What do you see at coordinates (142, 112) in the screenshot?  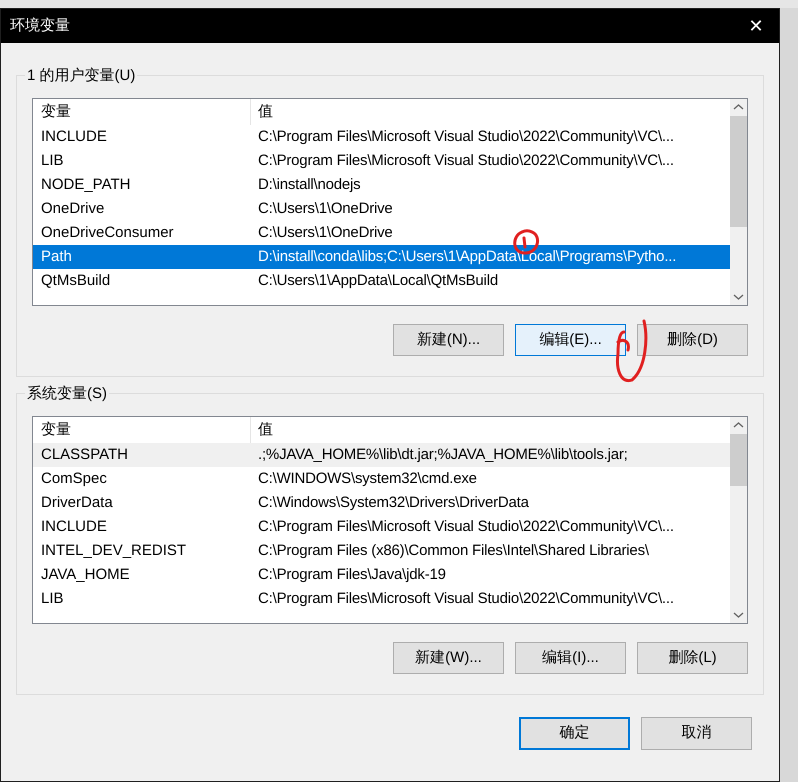 I see `column-header: 变量` at bounding box center [142, 112].